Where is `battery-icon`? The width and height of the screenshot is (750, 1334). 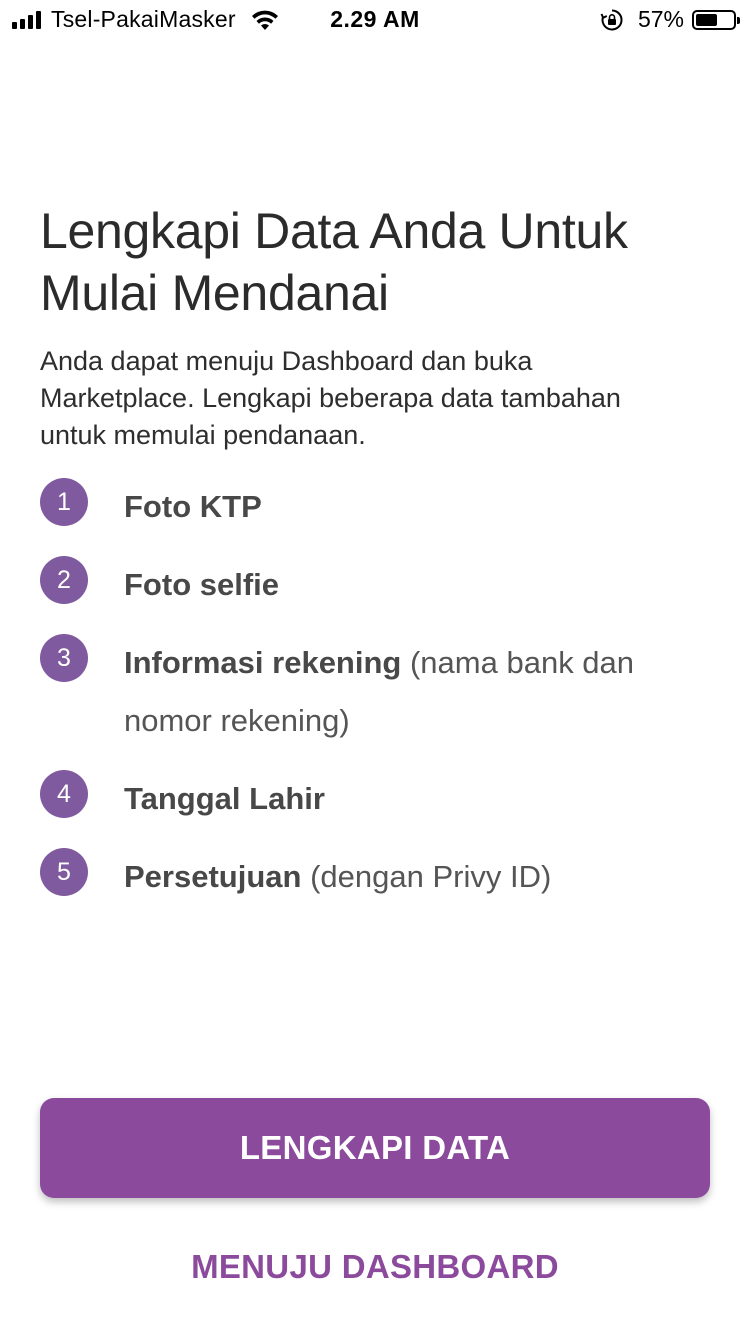
battery-icon is located at coordinates (716, 19).